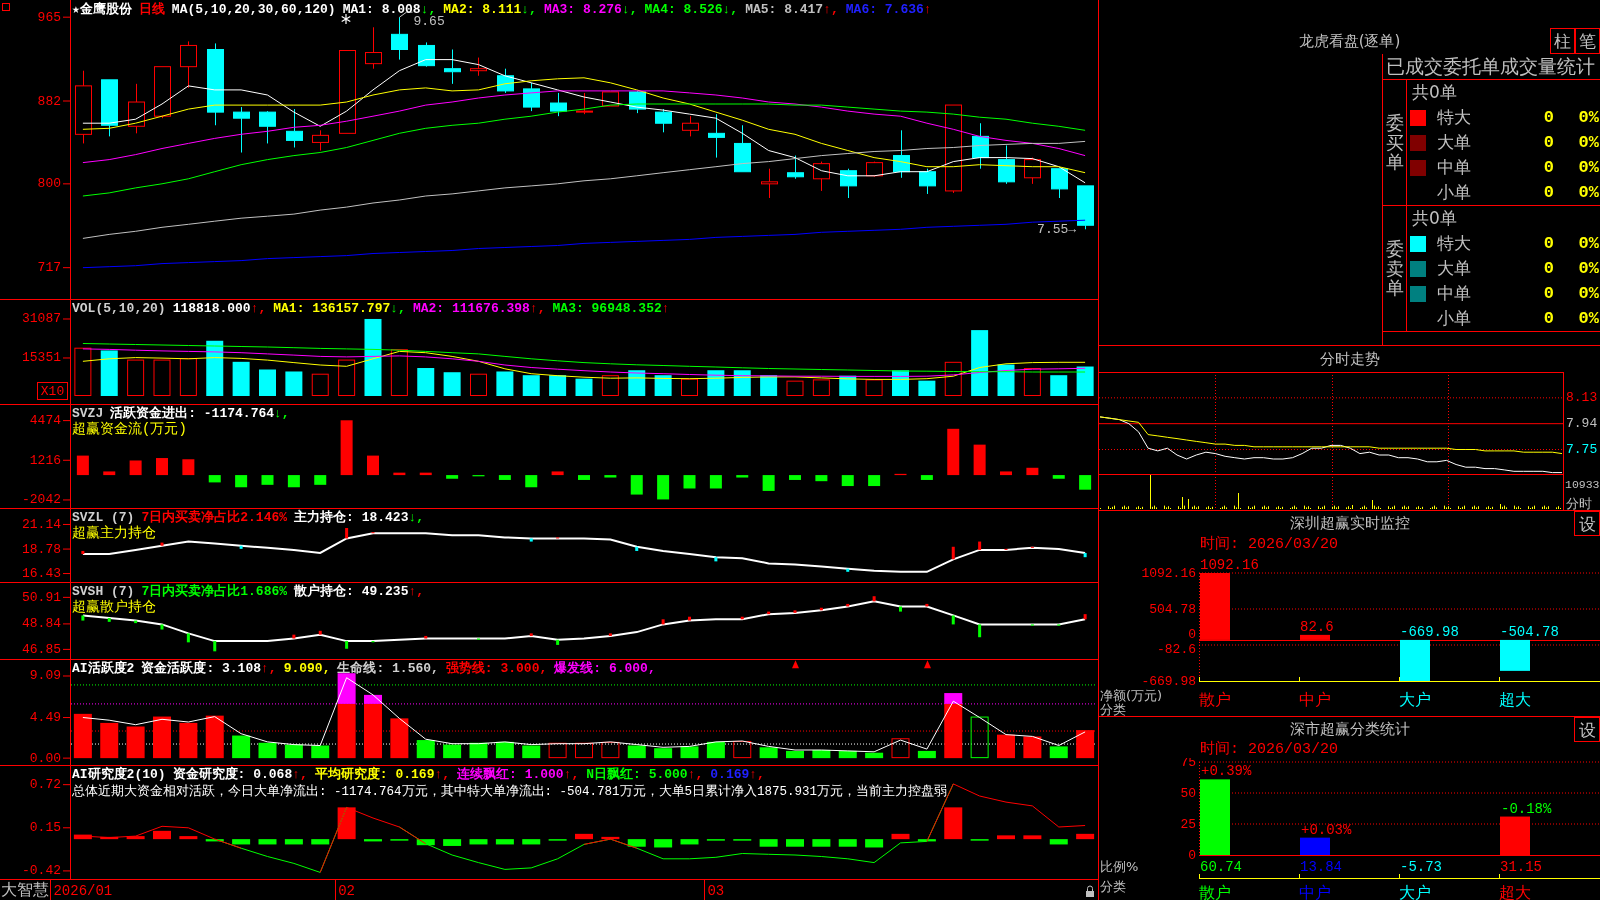 The height and width of the screenshot is (900, 1600). Describe the element at coordinates (1454, 117) in the screenshot. I see `order-size-label: 特大` at that location.